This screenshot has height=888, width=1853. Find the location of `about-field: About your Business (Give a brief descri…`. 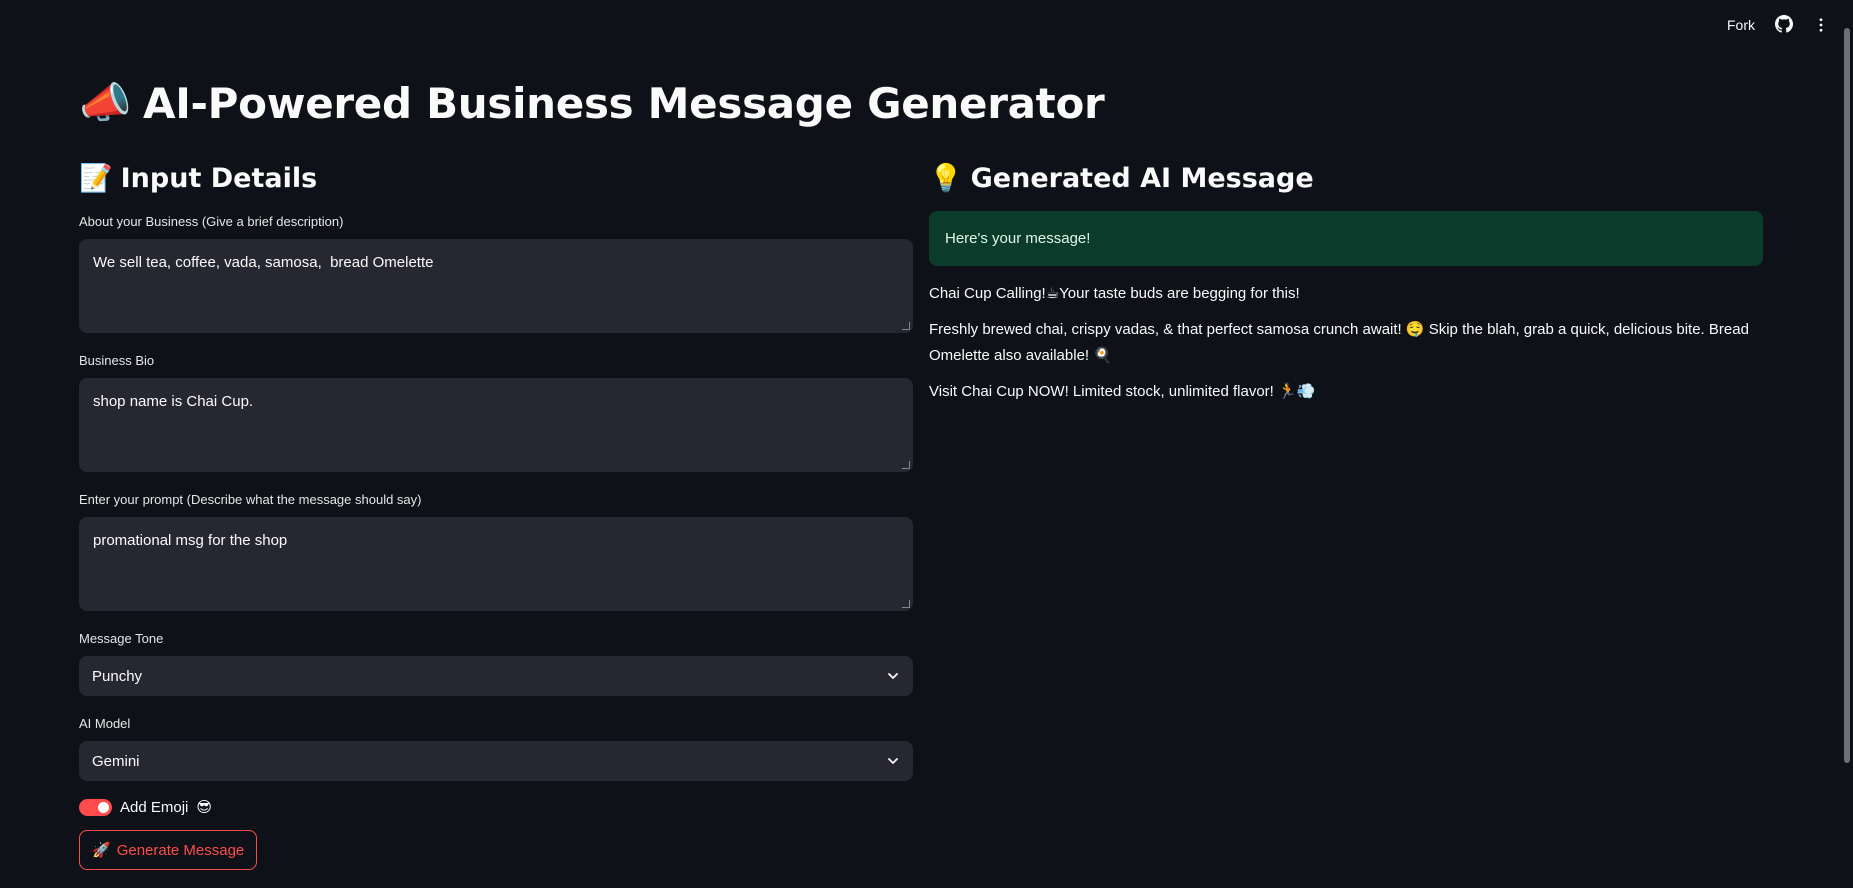

about-field: About your Business (Give a brief descri… is located at coordinates (496, 273).